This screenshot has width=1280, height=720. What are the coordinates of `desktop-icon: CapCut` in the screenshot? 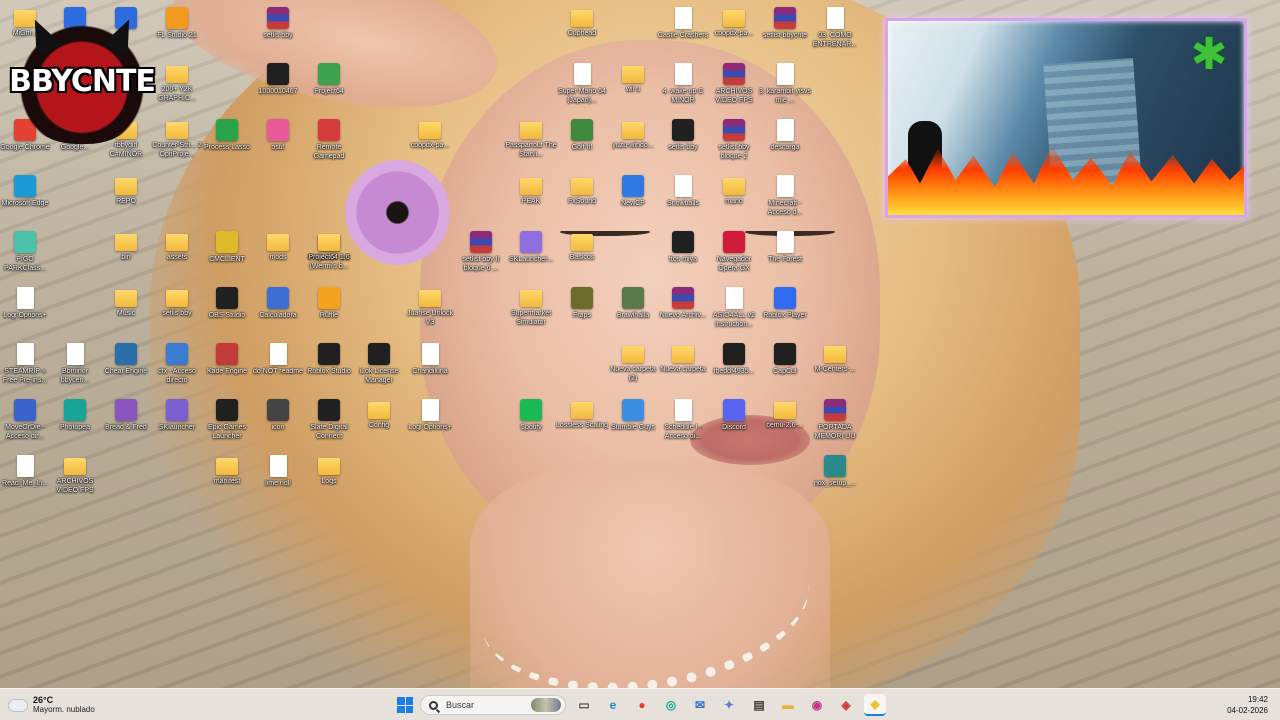 It's located at (785, 367).